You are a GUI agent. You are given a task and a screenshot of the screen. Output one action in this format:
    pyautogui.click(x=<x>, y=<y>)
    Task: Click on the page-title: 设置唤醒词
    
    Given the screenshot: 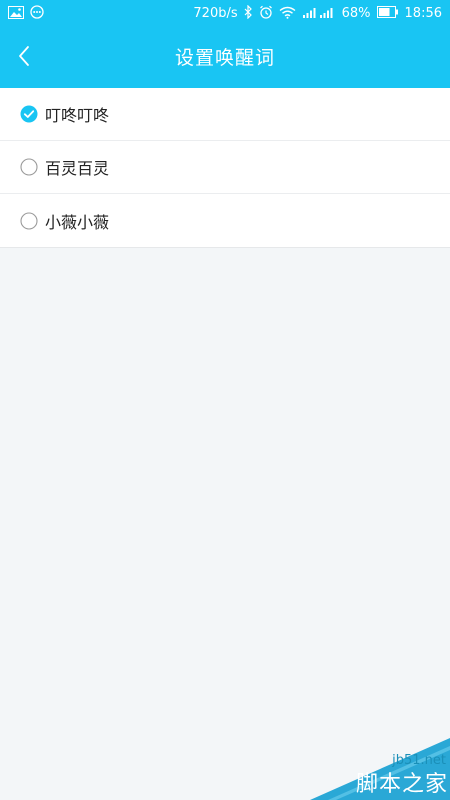 What is the action you would take?
    pyautogui.click(x=224, y=58)
    